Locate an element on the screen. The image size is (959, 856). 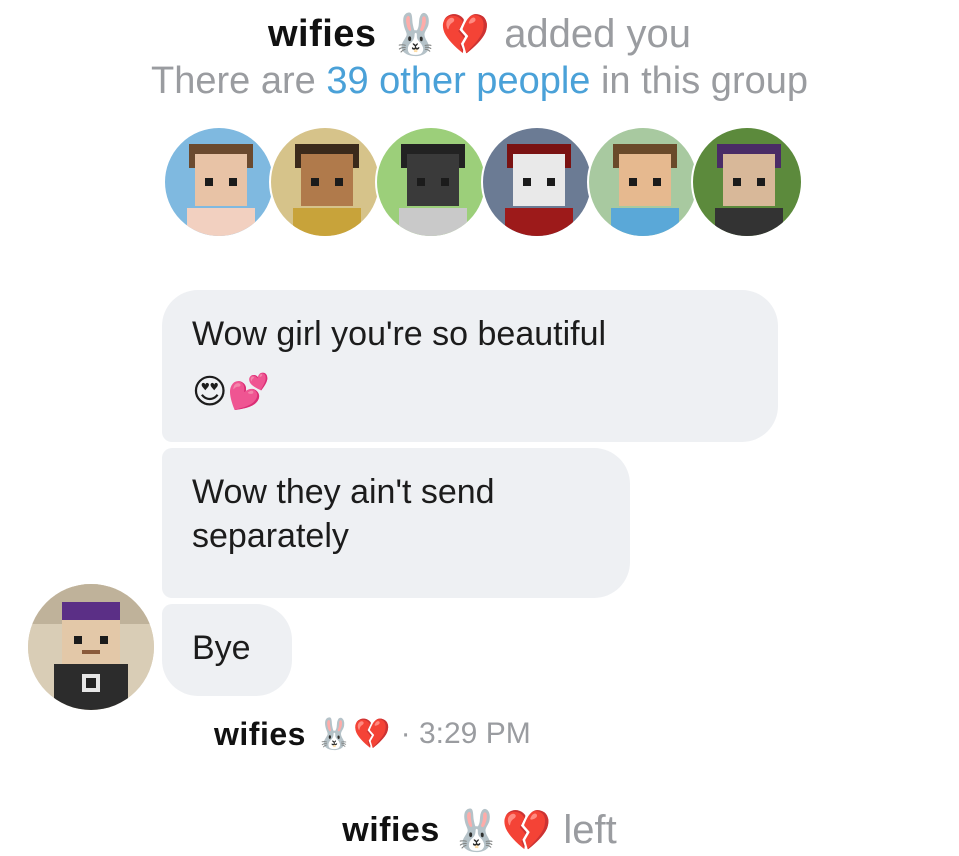
heart-eyes-icon: 😍💕 is located at coordinates (231, 392).